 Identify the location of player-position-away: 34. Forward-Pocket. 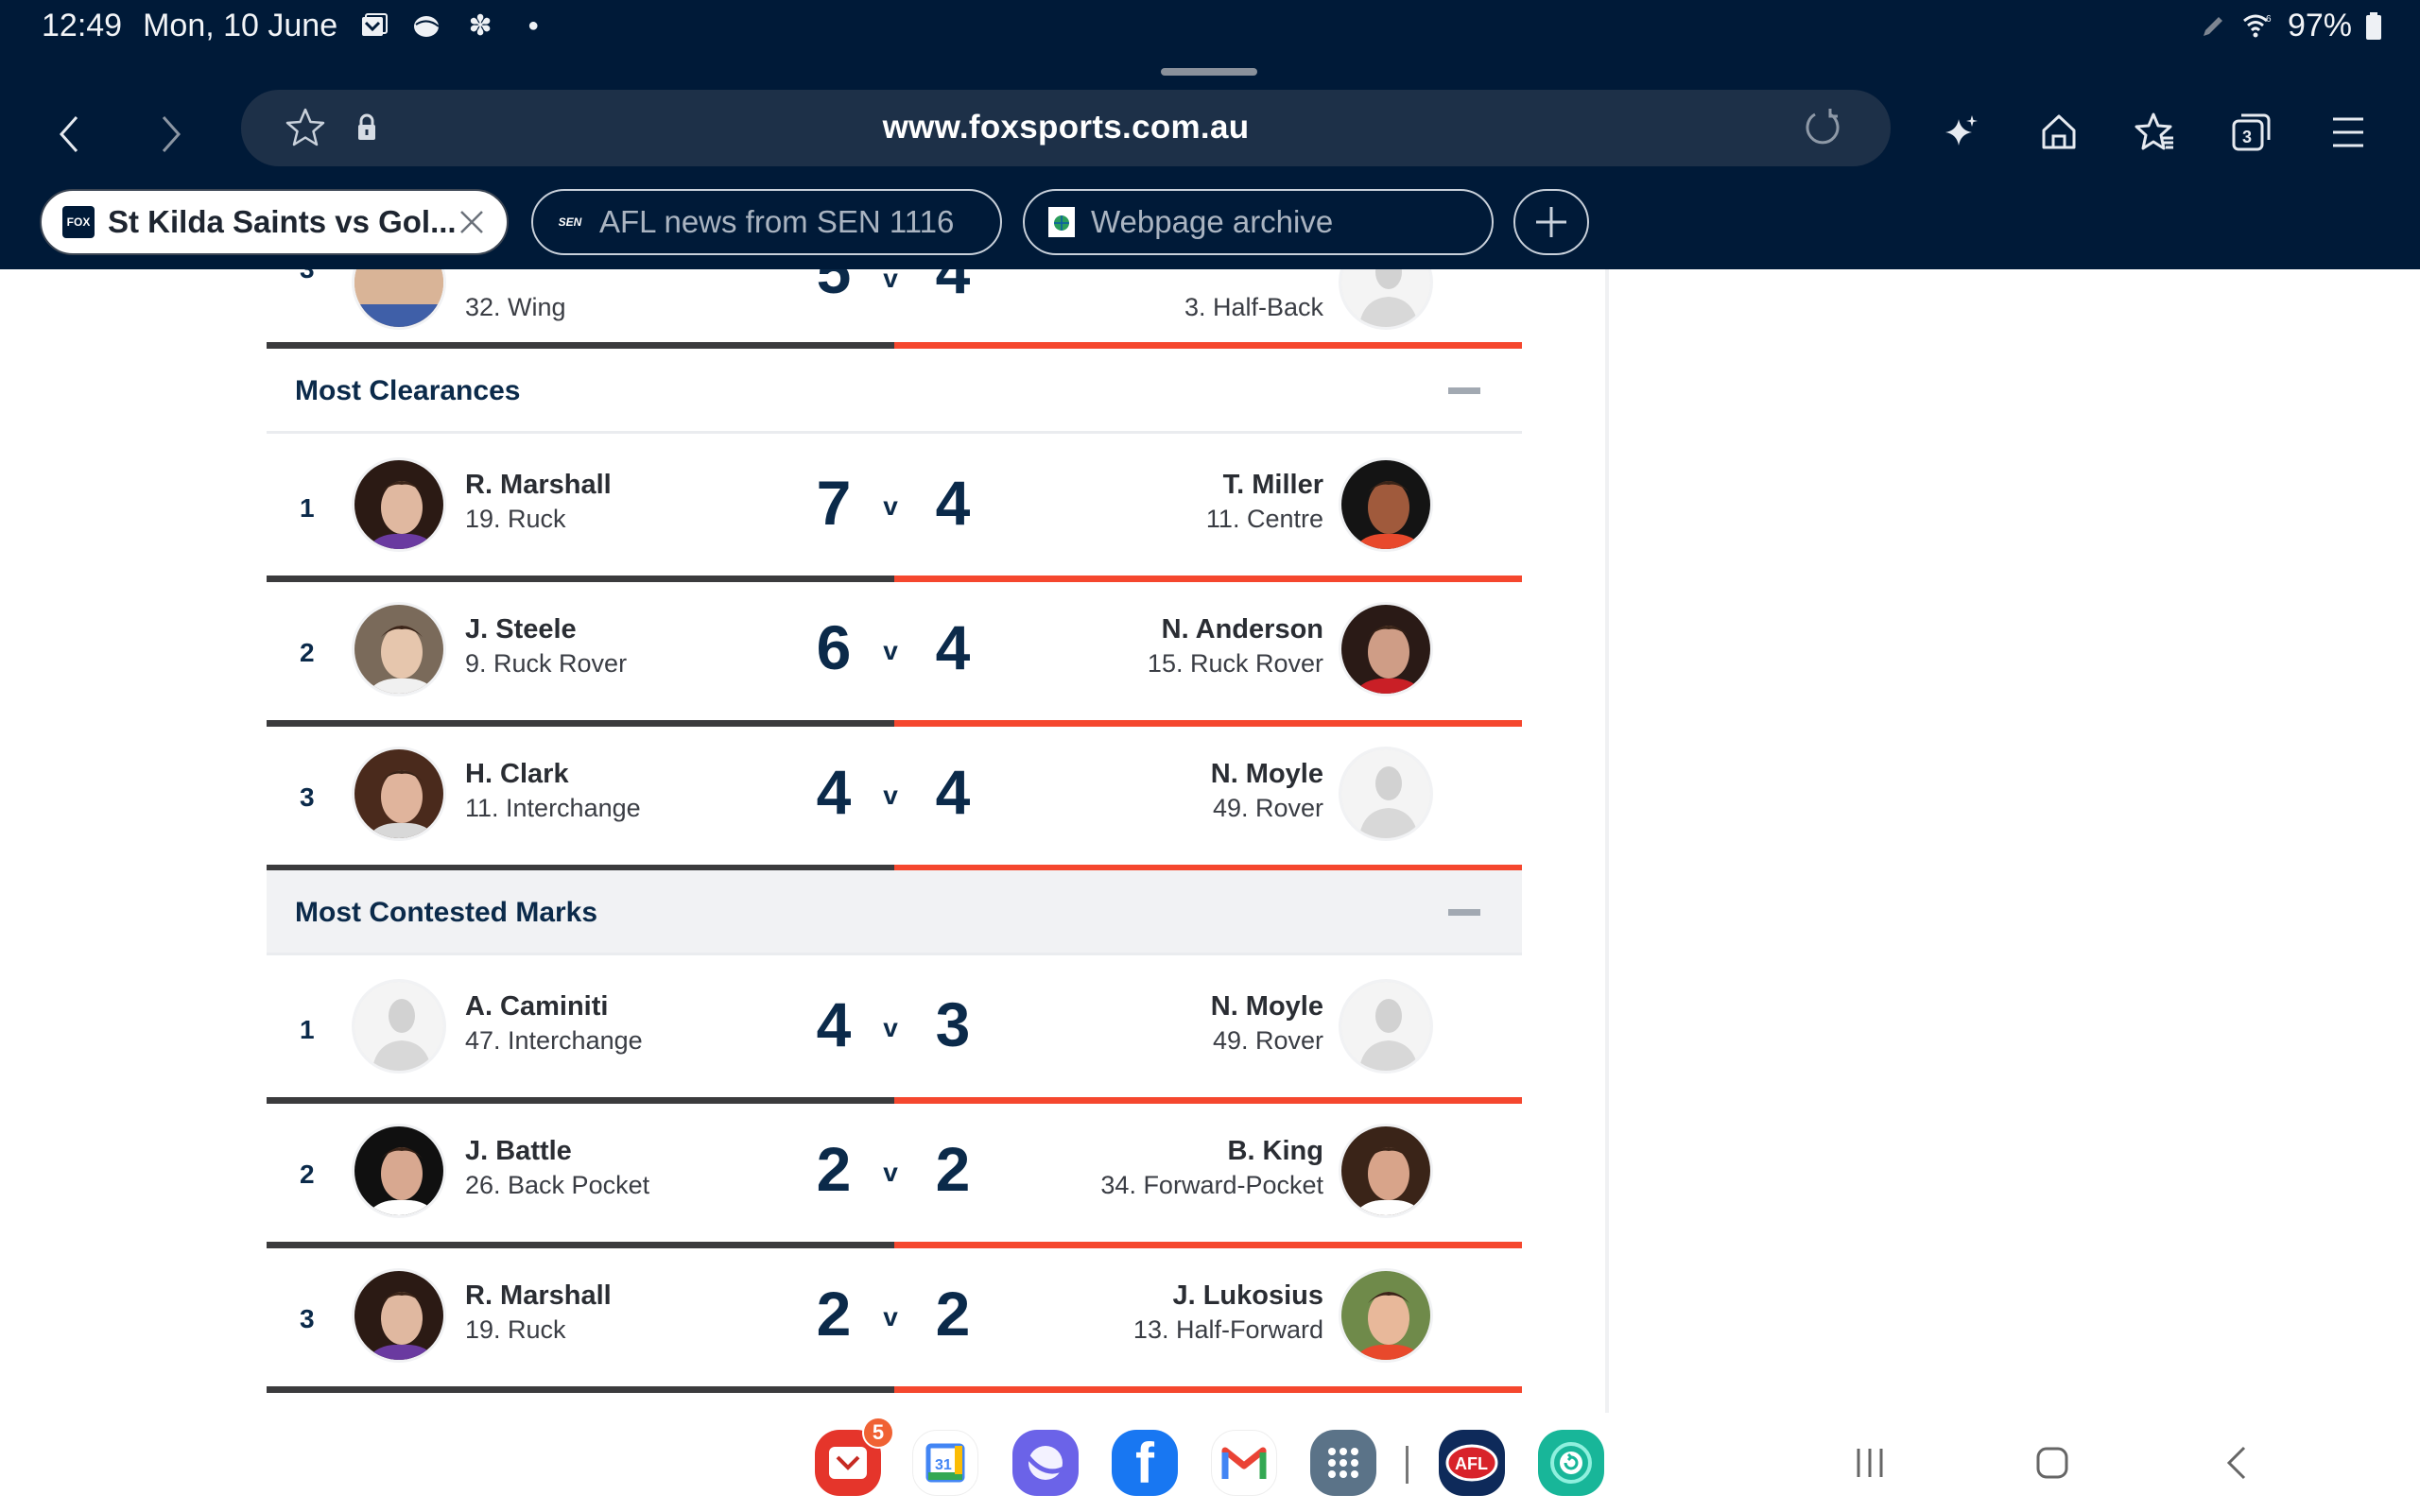
(1211, 1185).